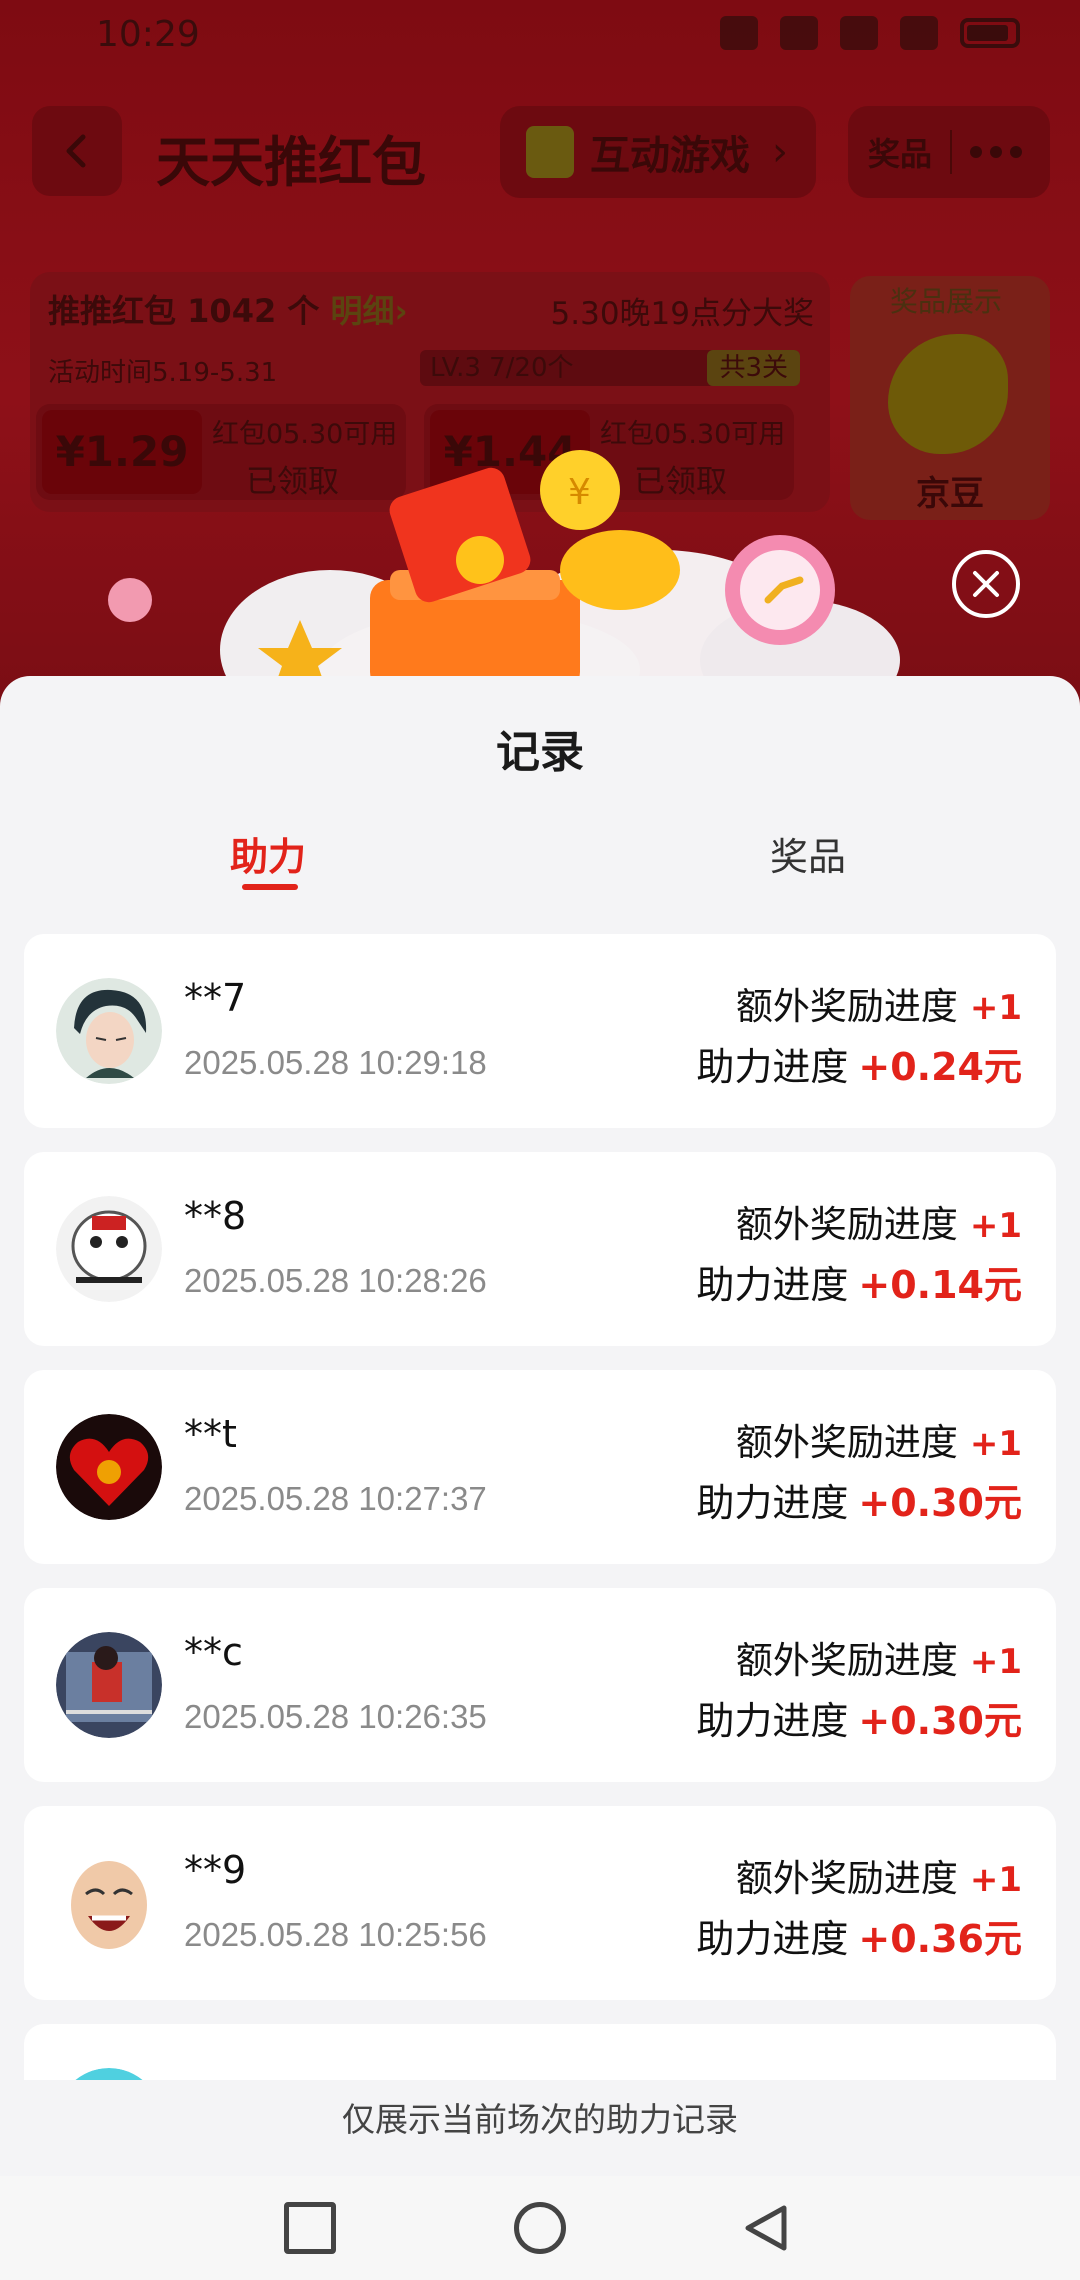 This screenshot has width=1080, height=2280. I want to click on record-time: 2025.05.28 10:25:56, so click(335, 1934).